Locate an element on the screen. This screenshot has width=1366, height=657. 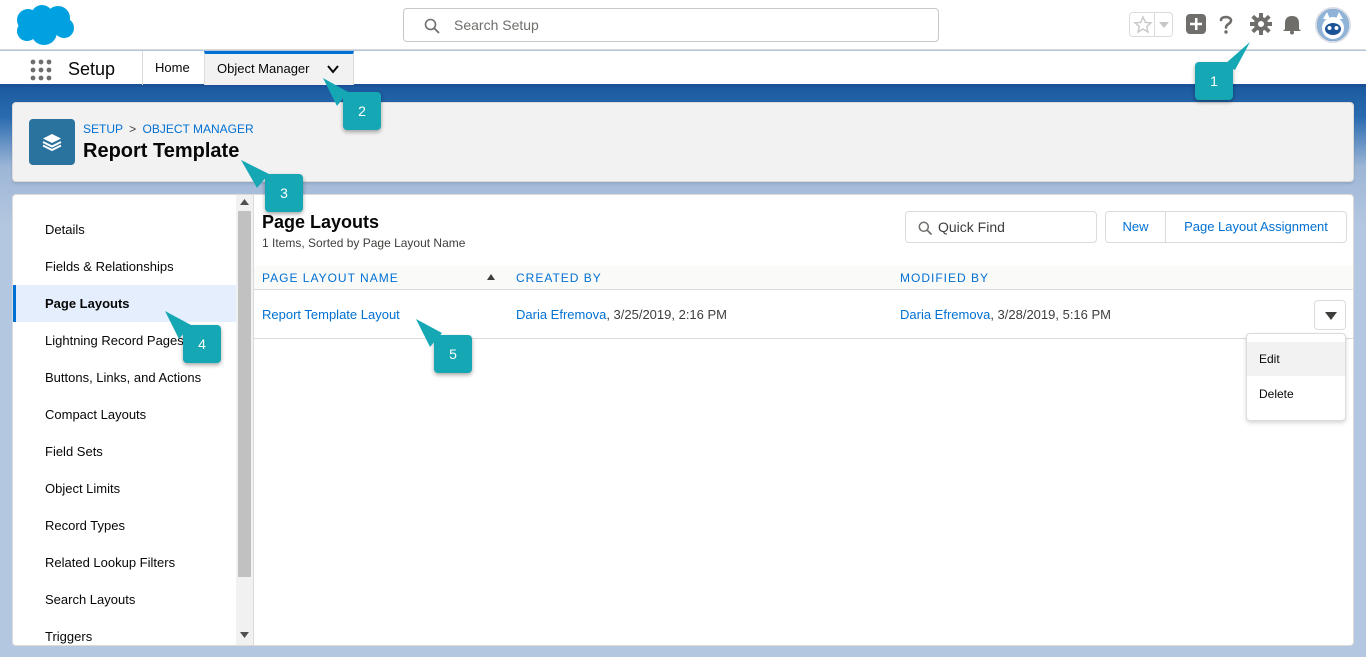
quick-find-input is located at coordinates (1013, 227).